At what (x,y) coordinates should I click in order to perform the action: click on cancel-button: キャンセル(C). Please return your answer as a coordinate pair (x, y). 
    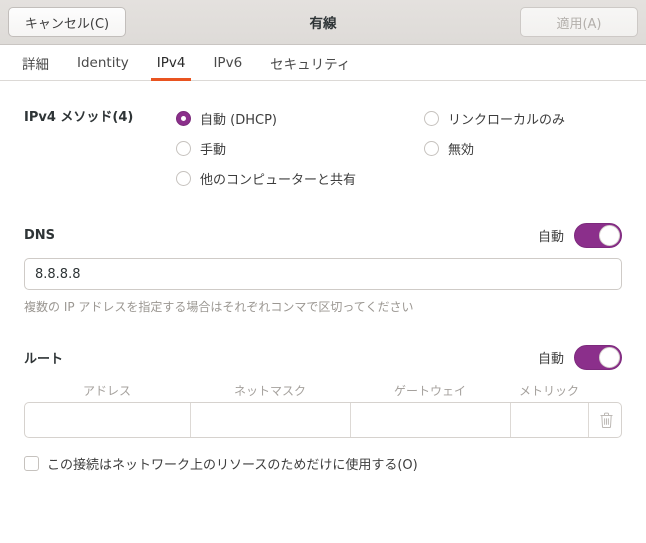
    Looking at the image, I should click on (67, 22).